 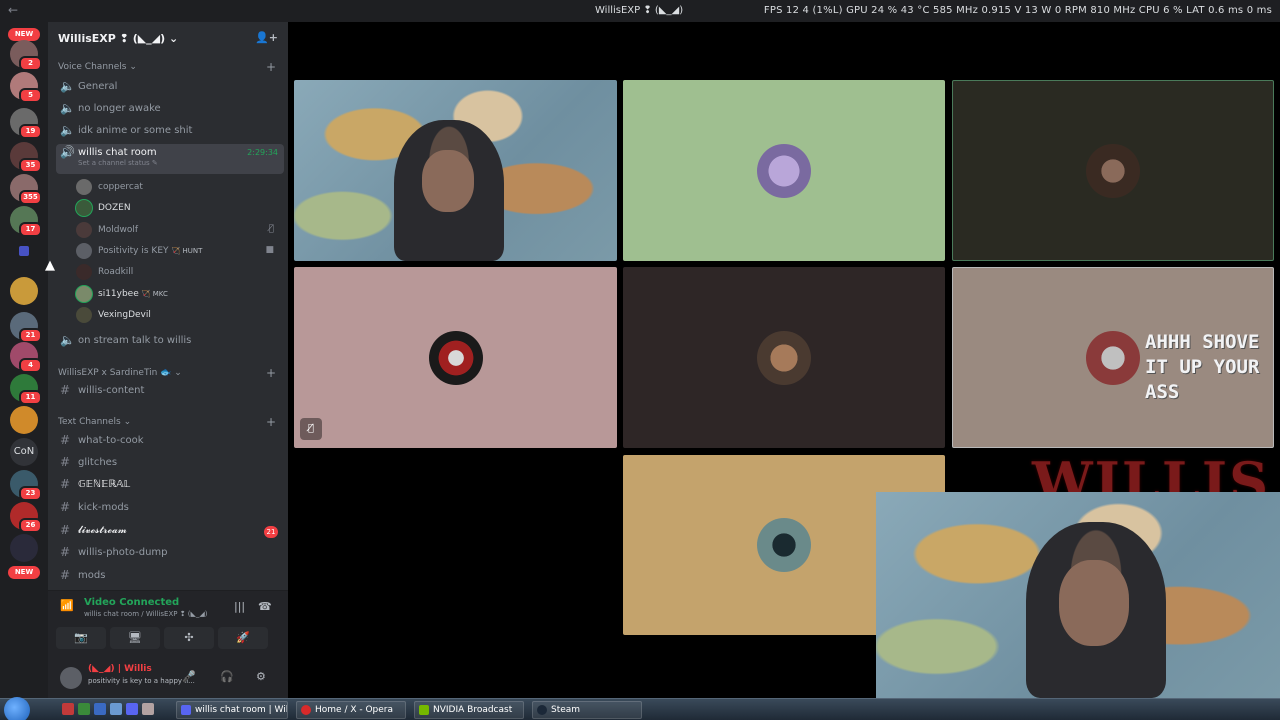 I want to click on task-steam: Steam, so click(x=587, y=710).